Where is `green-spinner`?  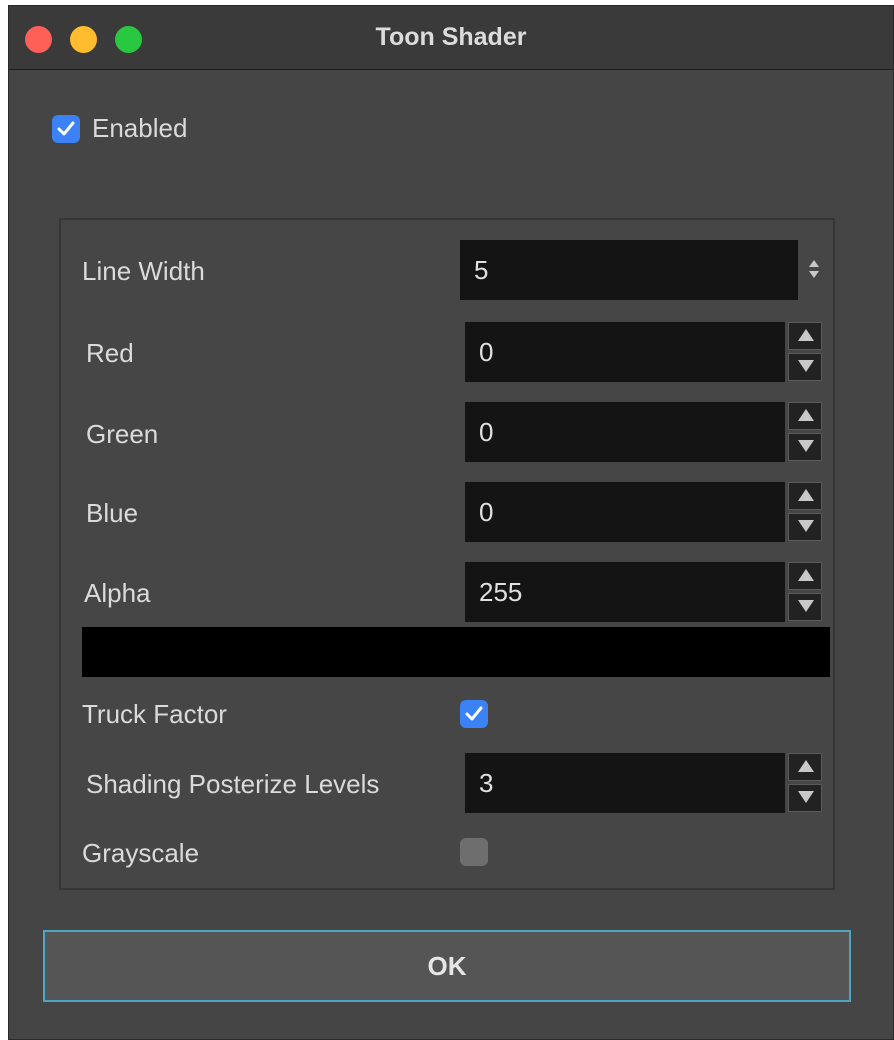
green-spinner is located at coordinates (805, 432).